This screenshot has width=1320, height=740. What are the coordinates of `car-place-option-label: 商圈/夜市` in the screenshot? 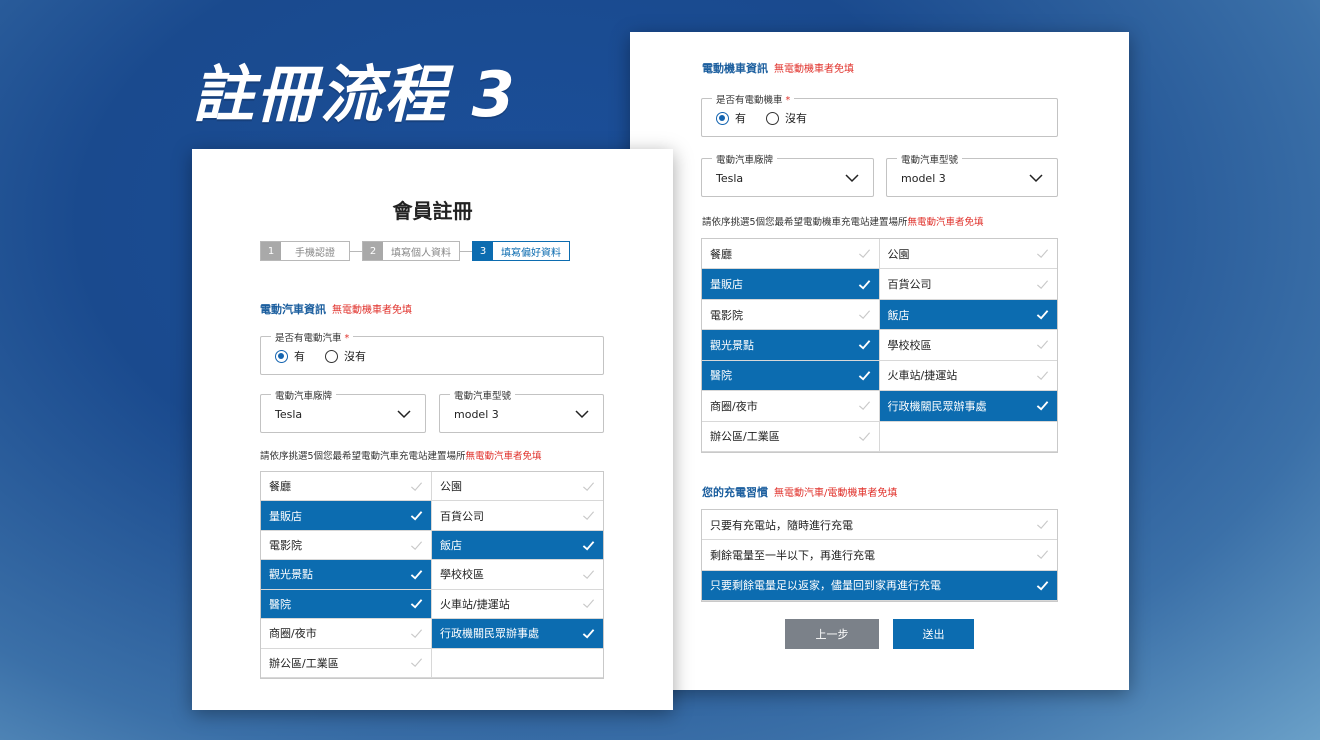 It's located at (293, 634).